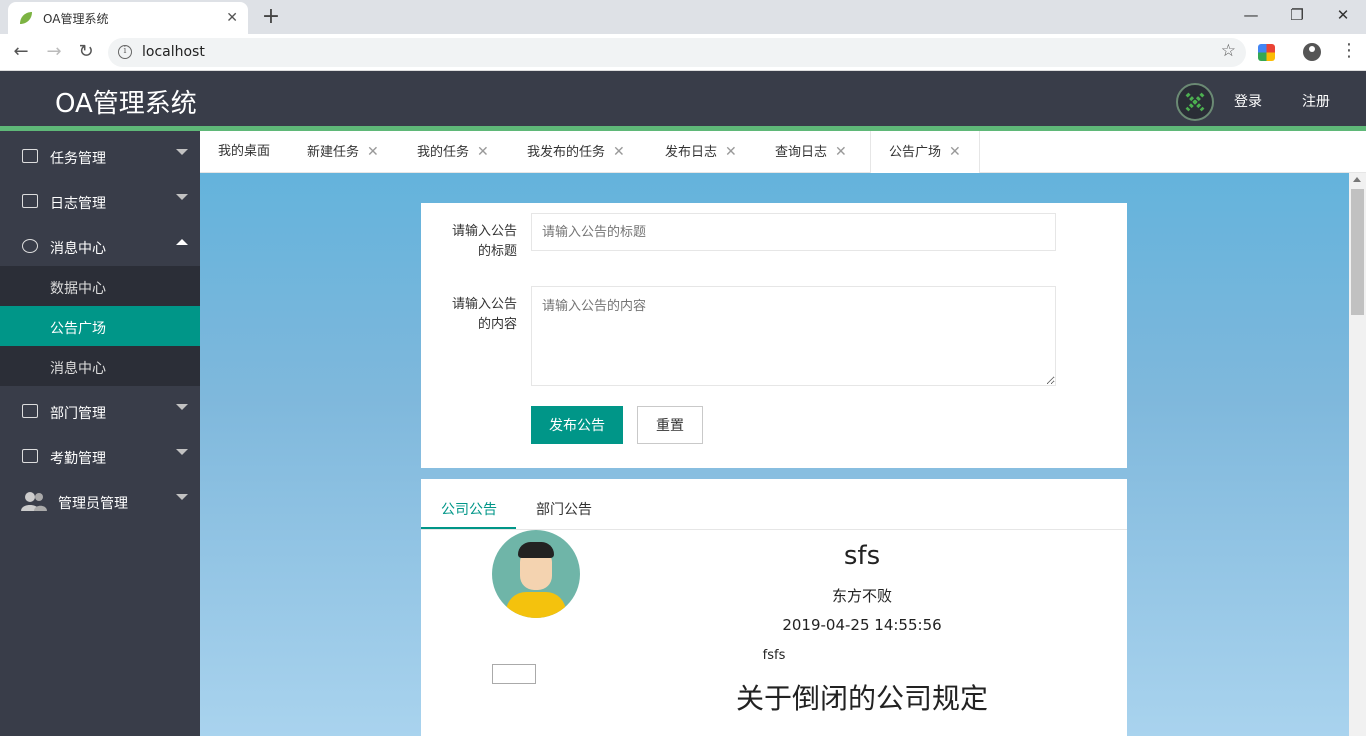  I want to click on sidebar-item-logs: 日志管理, so click(100, 200).